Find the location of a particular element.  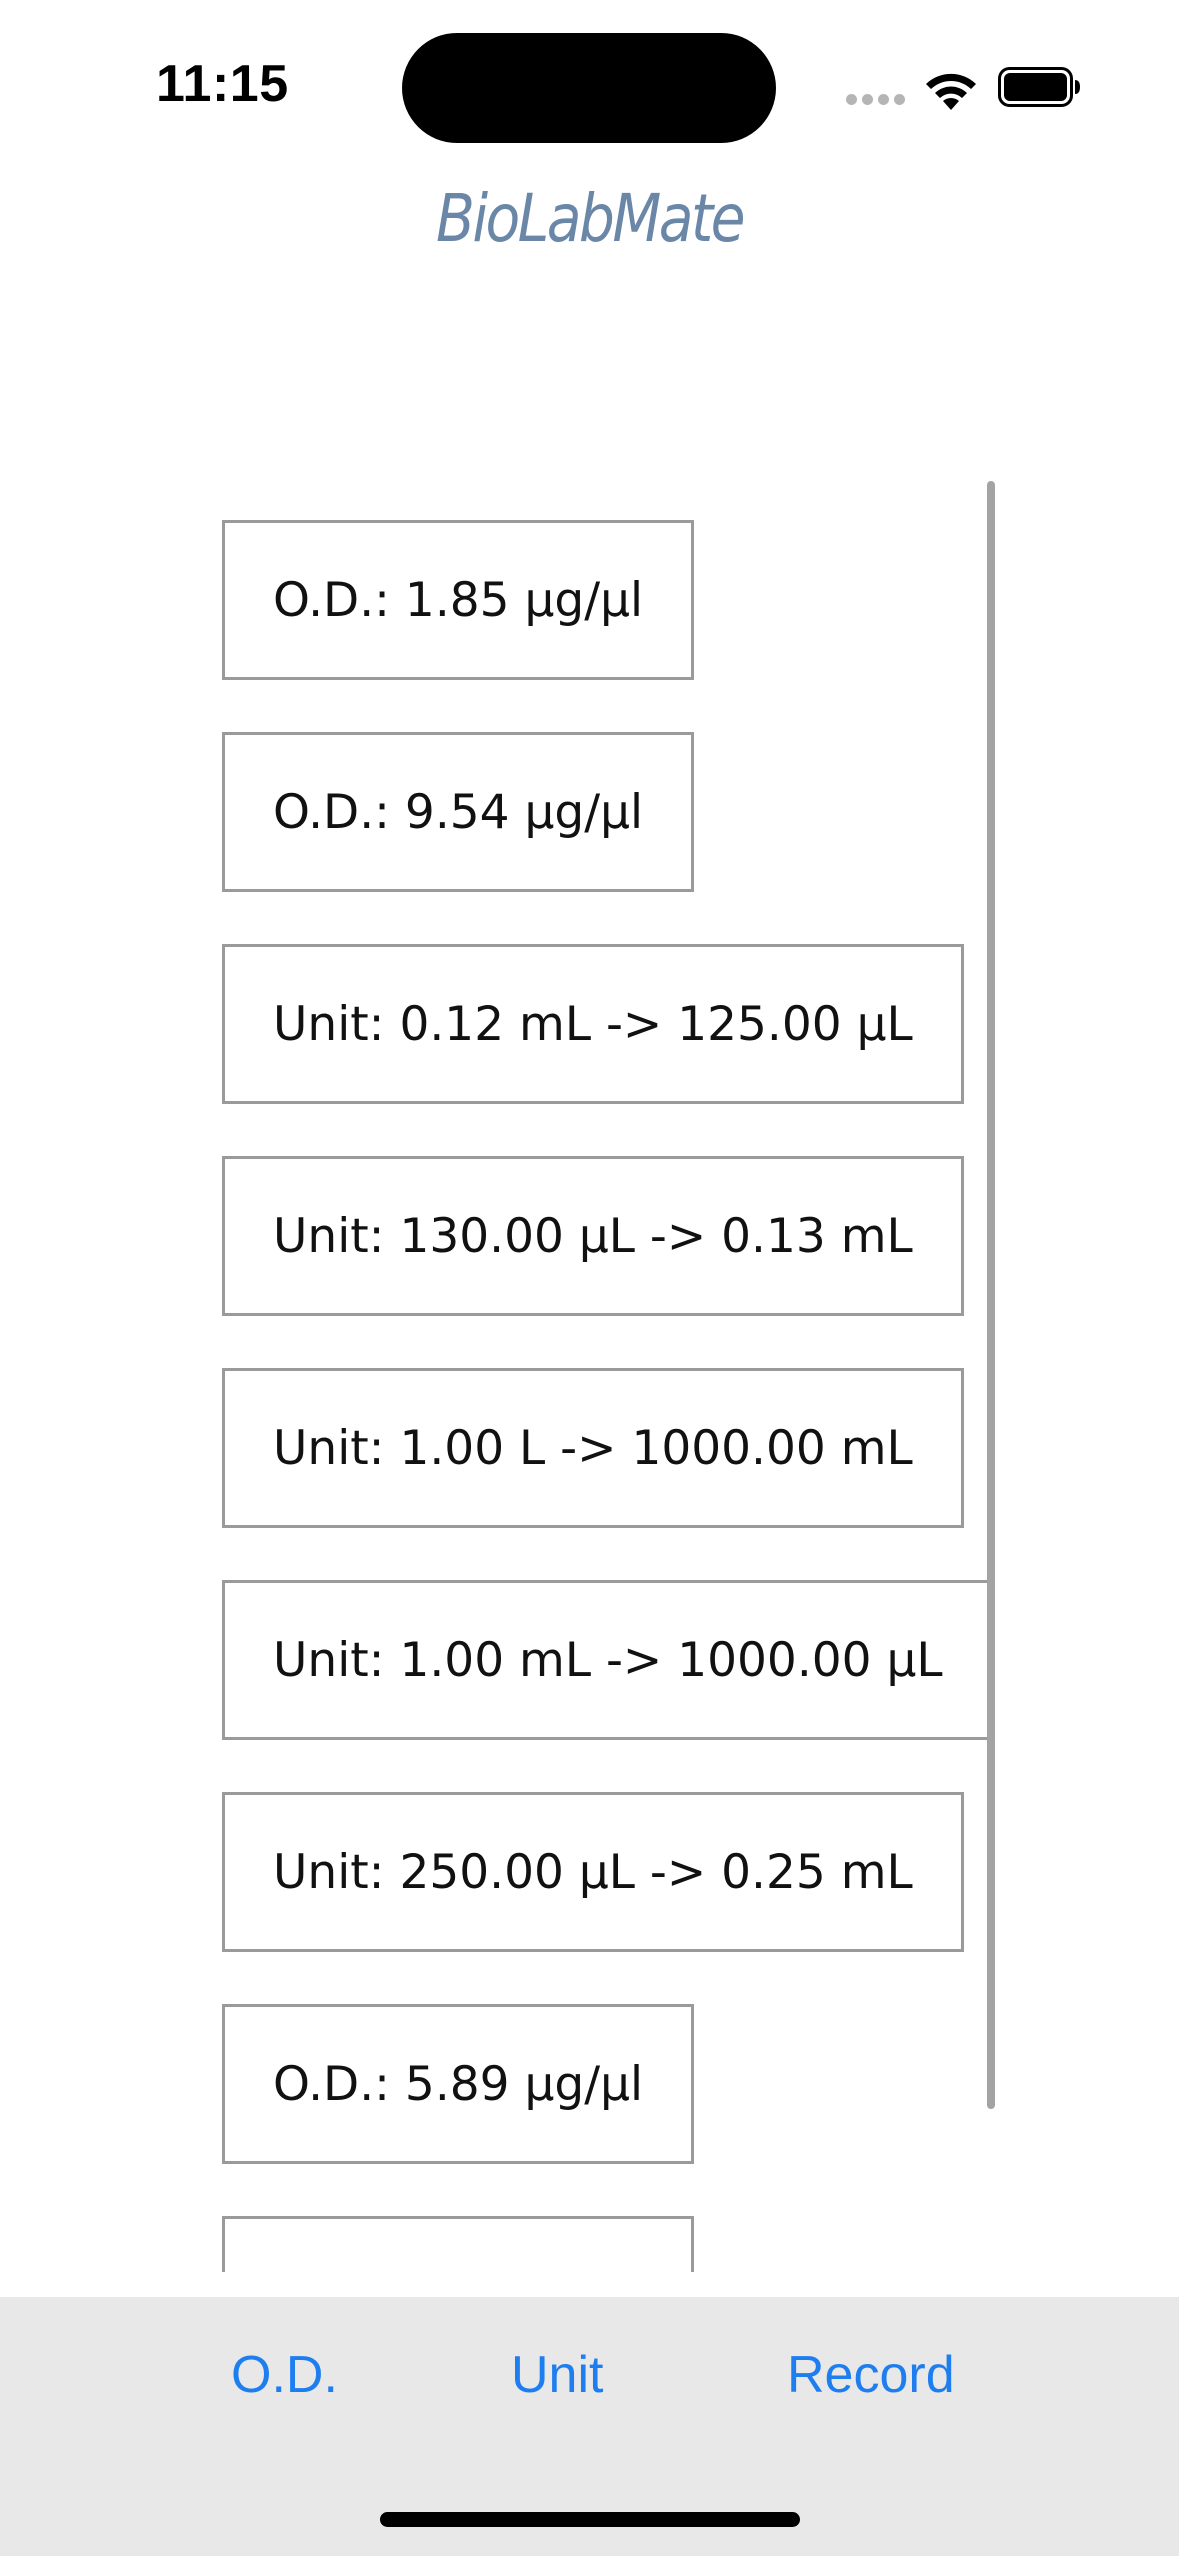

list-item: Unit: 0.12 mL -> 125.00 µL is located at coordinates (593, 1024).